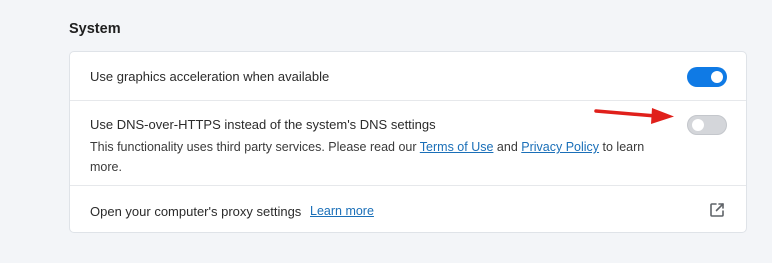 The height and width of the screenshot is (263, 772). Describe the element at coordinates (210, 76) in the screenshot. I see `graphics-acceleration-label: Use graphics acceleration when available` at that location.